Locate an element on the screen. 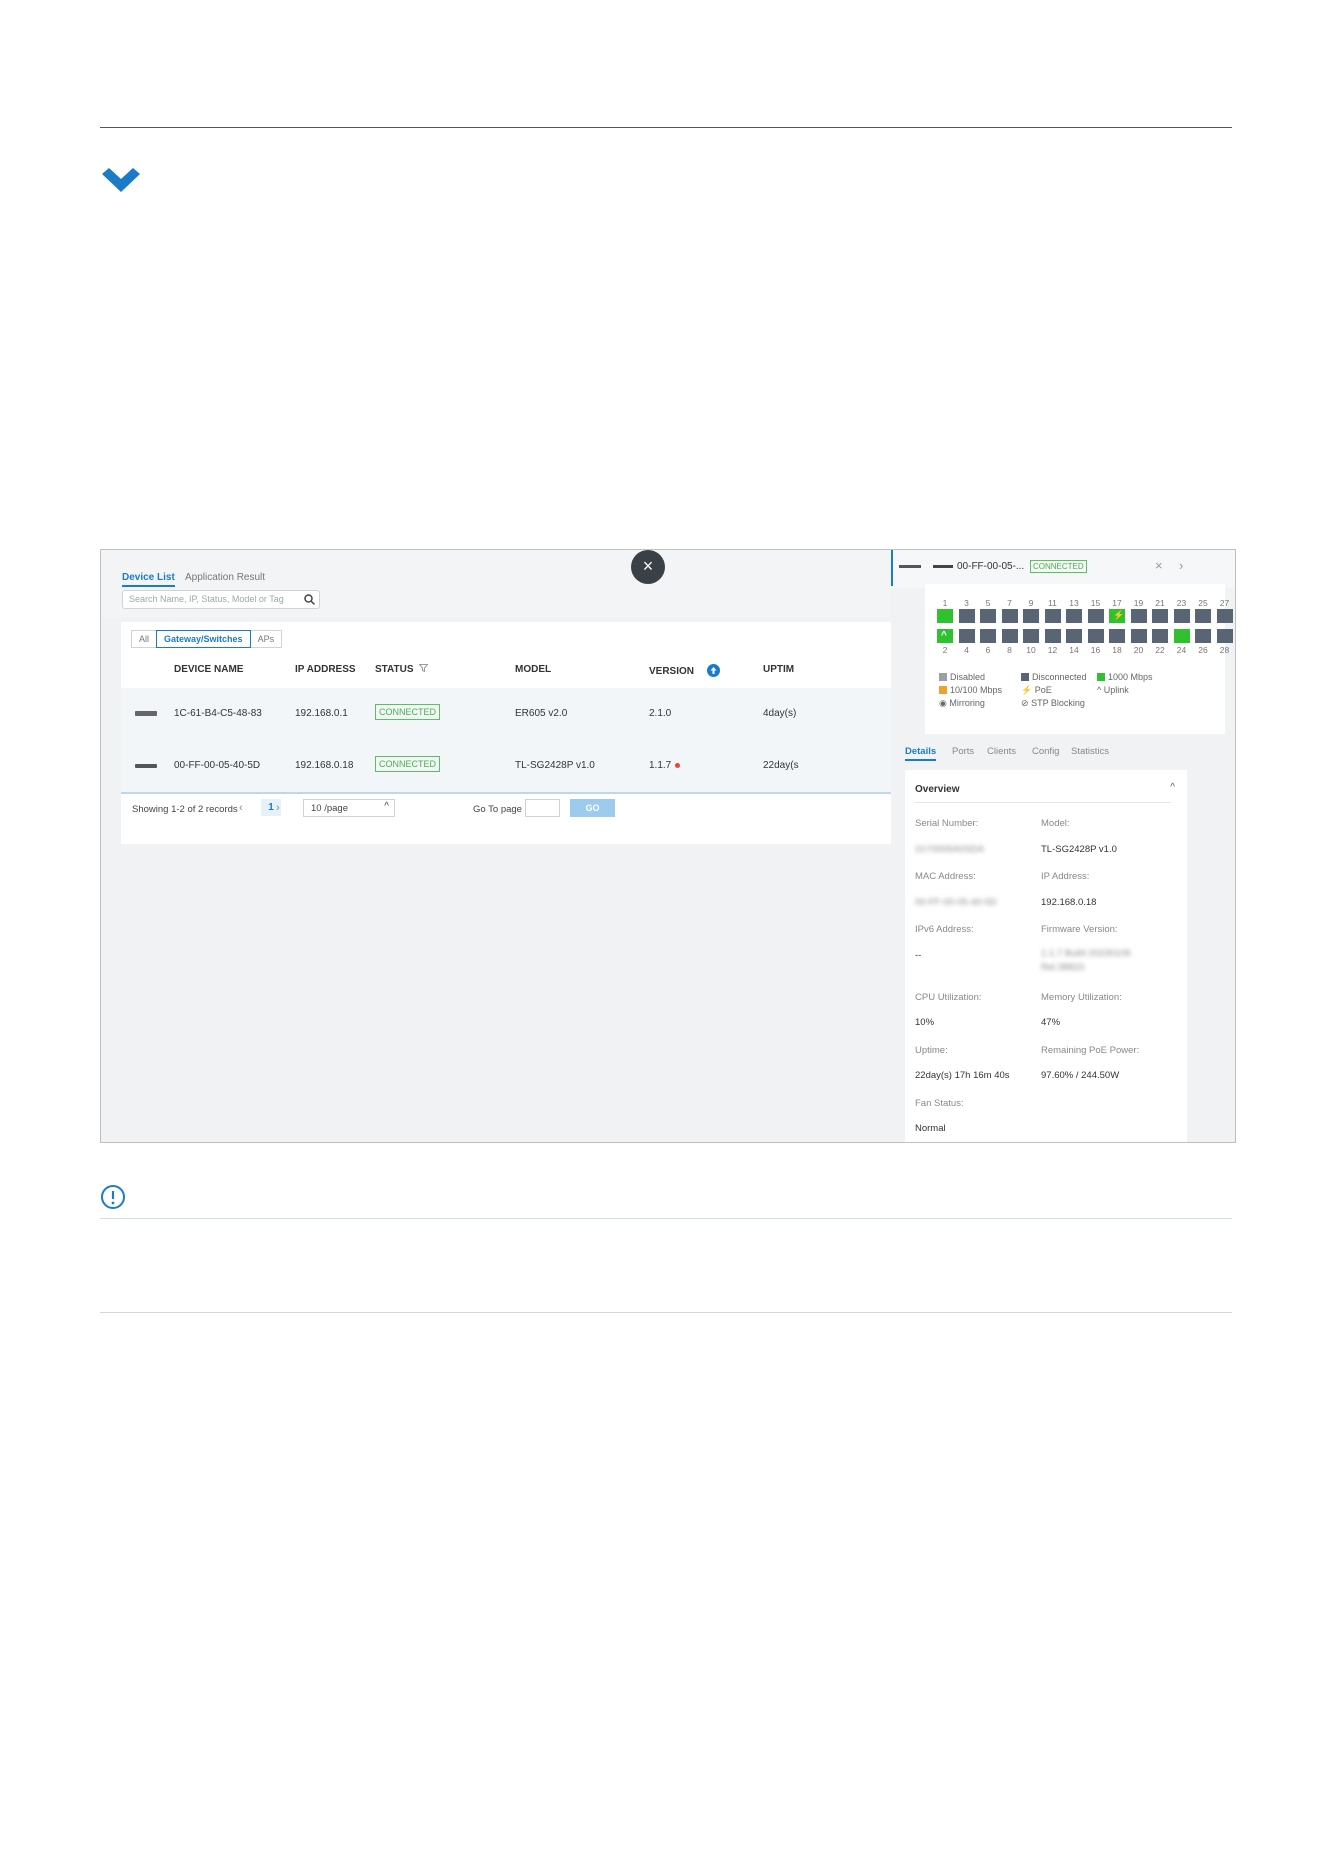  search-input: Search Name, IP, Status, Model or Tag is located at coordinates (221, 599).